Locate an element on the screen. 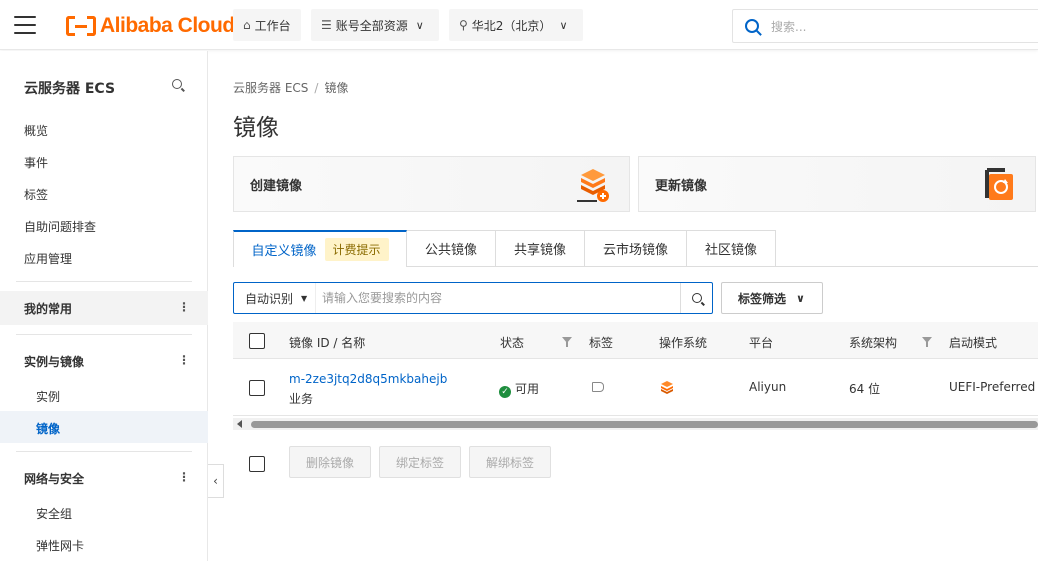 The height and width of the screenshot is (561, 1038). image-type-tabs: 自定义镜像 计费提示 公共镜像 共享镜像 云市场镜像 社区镜像 is located at coordinates (504, 248).